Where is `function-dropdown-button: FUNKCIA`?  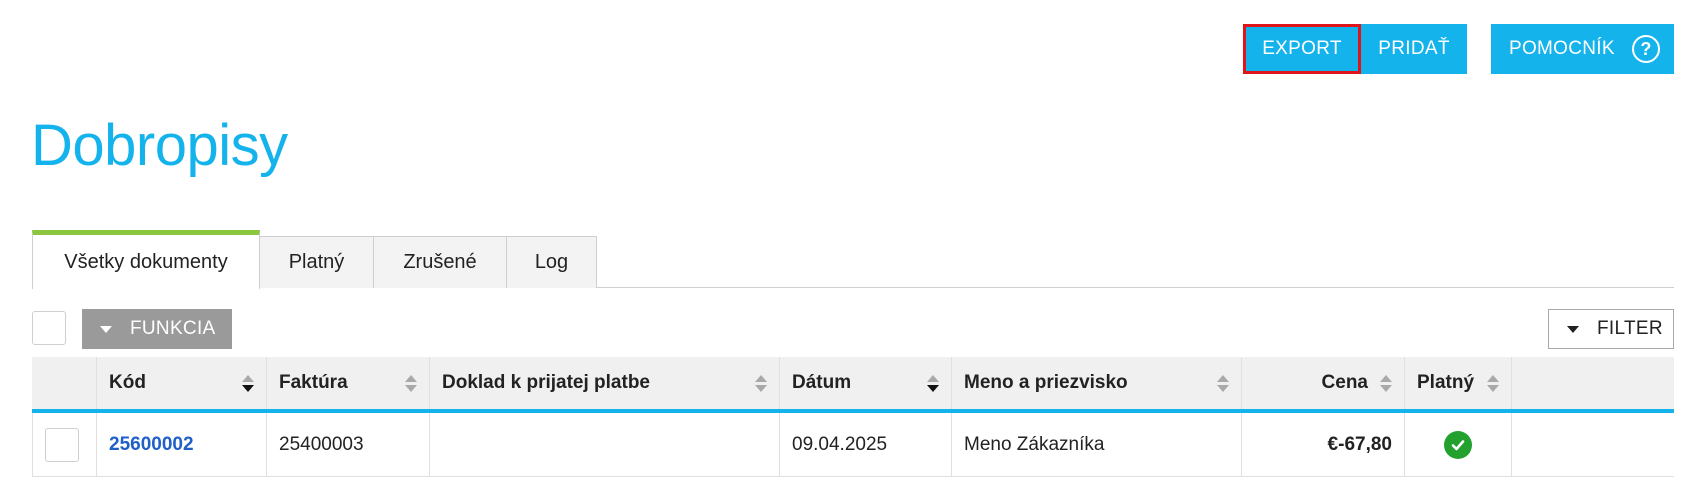
function-dropdown-button: FUNKCIA is located at coordinates (157, 329).